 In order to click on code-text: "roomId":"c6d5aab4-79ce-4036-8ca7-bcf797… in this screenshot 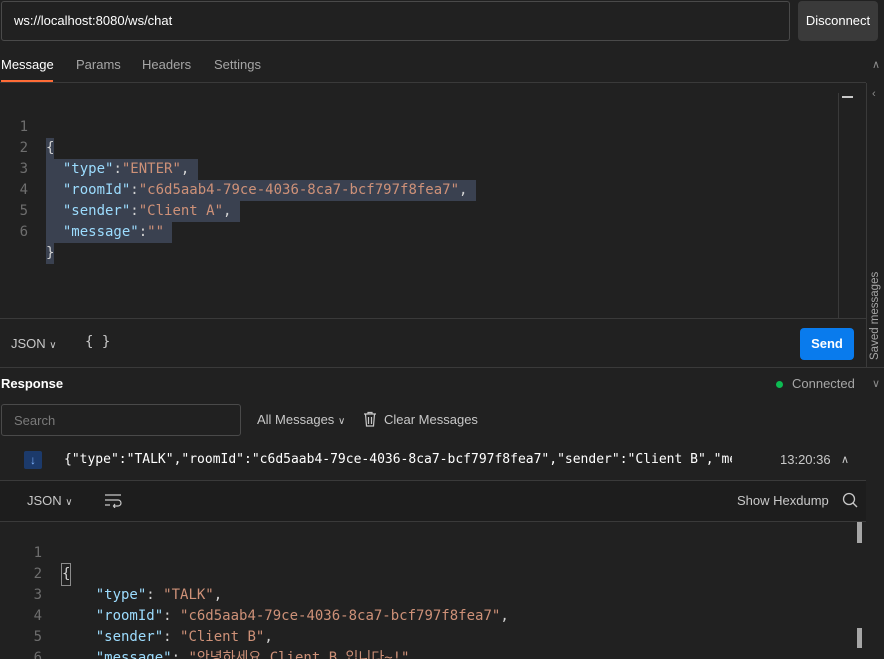, I will do `click(261, 190)`.